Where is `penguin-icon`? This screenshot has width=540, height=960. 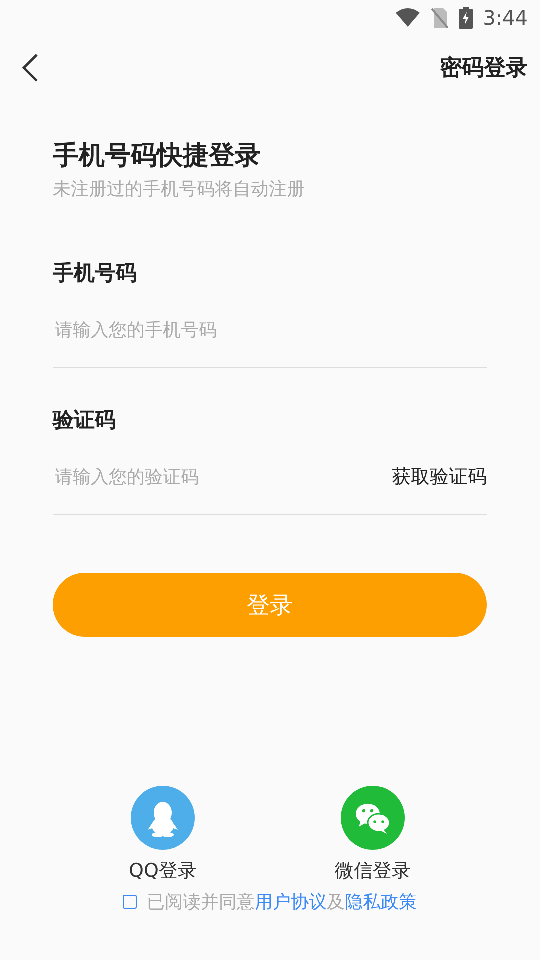 penguin-icon is located at coordinates (162, 818).